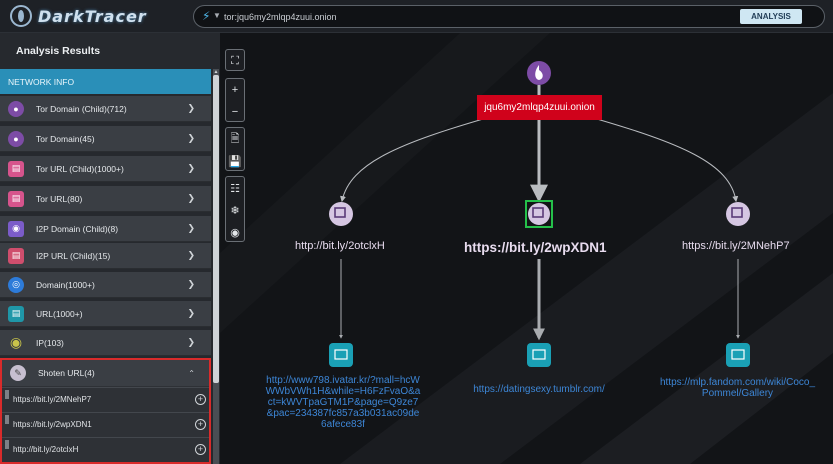 This screenshot has width=833, height=464. Describe the element at coordinates (105, 343) in the screenshot. I see `sidebar-item-ip: ◉ IP(103) ❯` at that location.